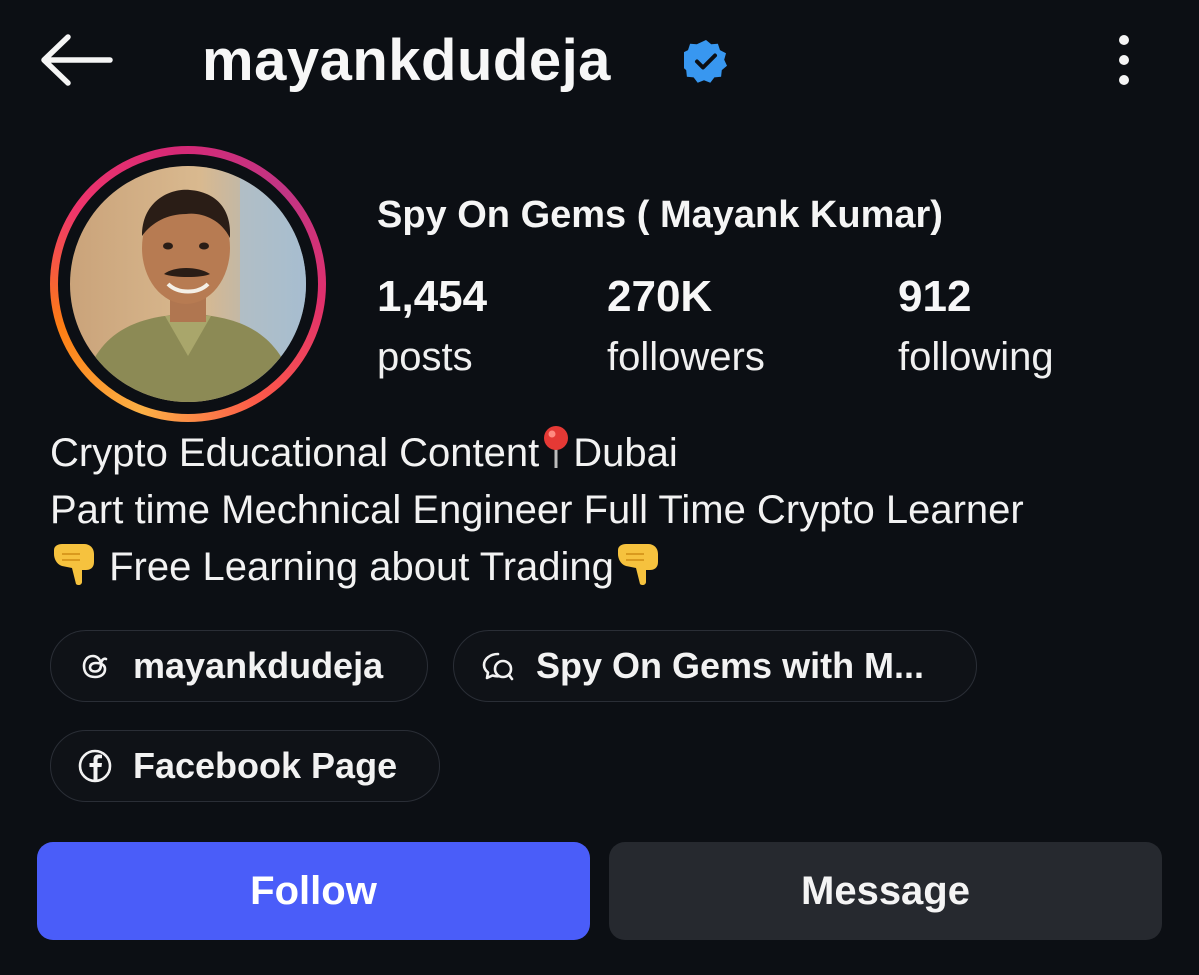 Image resolution: width=1199 pixels, height=975 pixels. What do you see at coordinates (95, 666) in the screenshot?
I see `threads-icon` at bounding box center [95, 666].